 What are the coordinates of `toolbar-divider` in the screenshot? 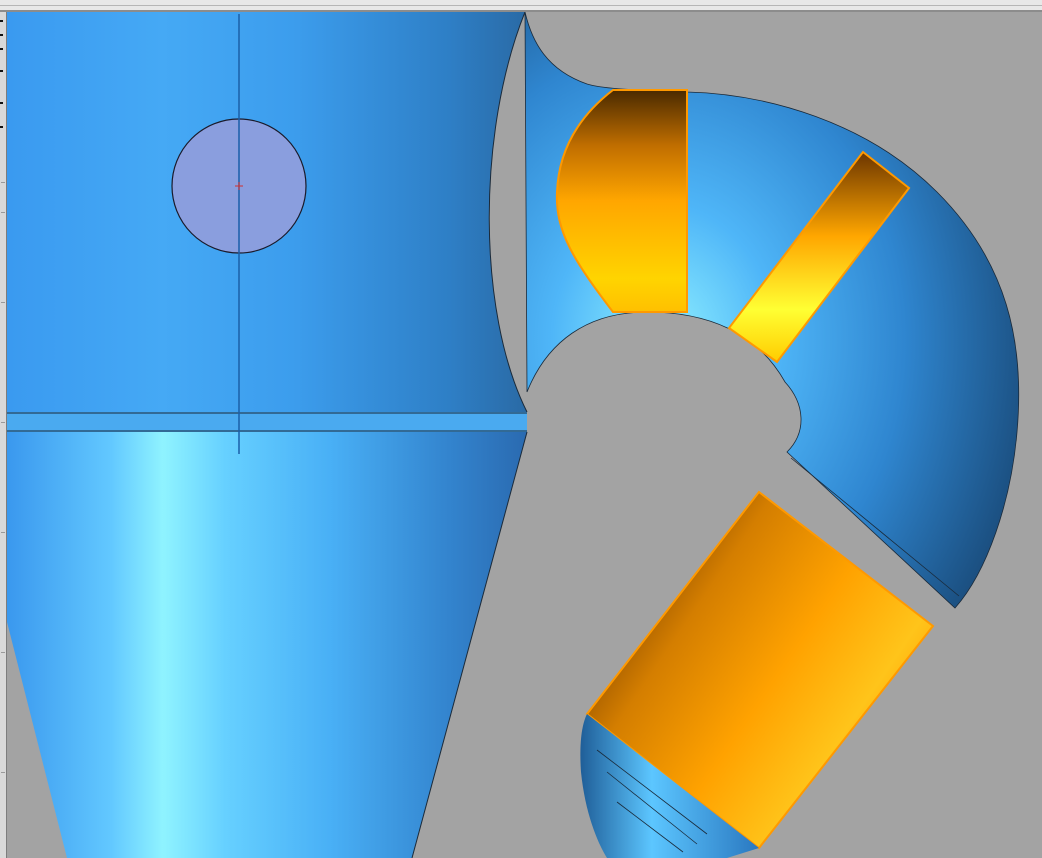 It's located at (521, 5).